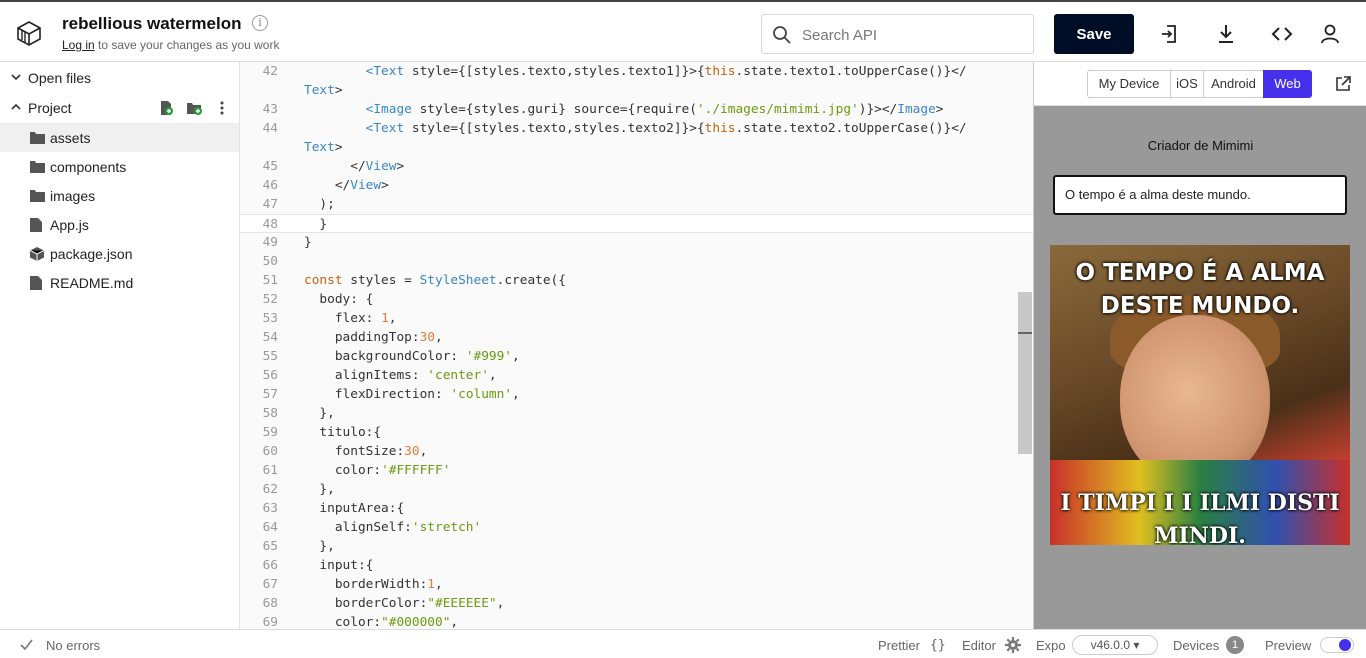  Describe the element at coordinates (327, 204) in the screenshot. I see `code-text: );` at that location.